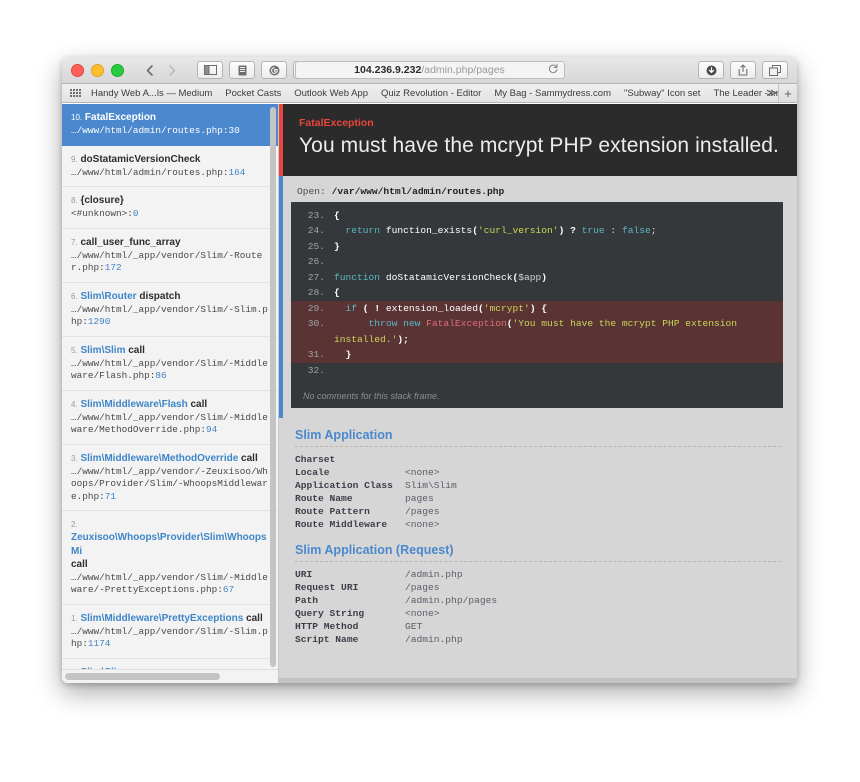 The width and height of the screenshot is (860, 782). What do you see at coordinates (330, 613) in the screenshot?
I see `table-key: Query String` at bounding box center [330, 613].